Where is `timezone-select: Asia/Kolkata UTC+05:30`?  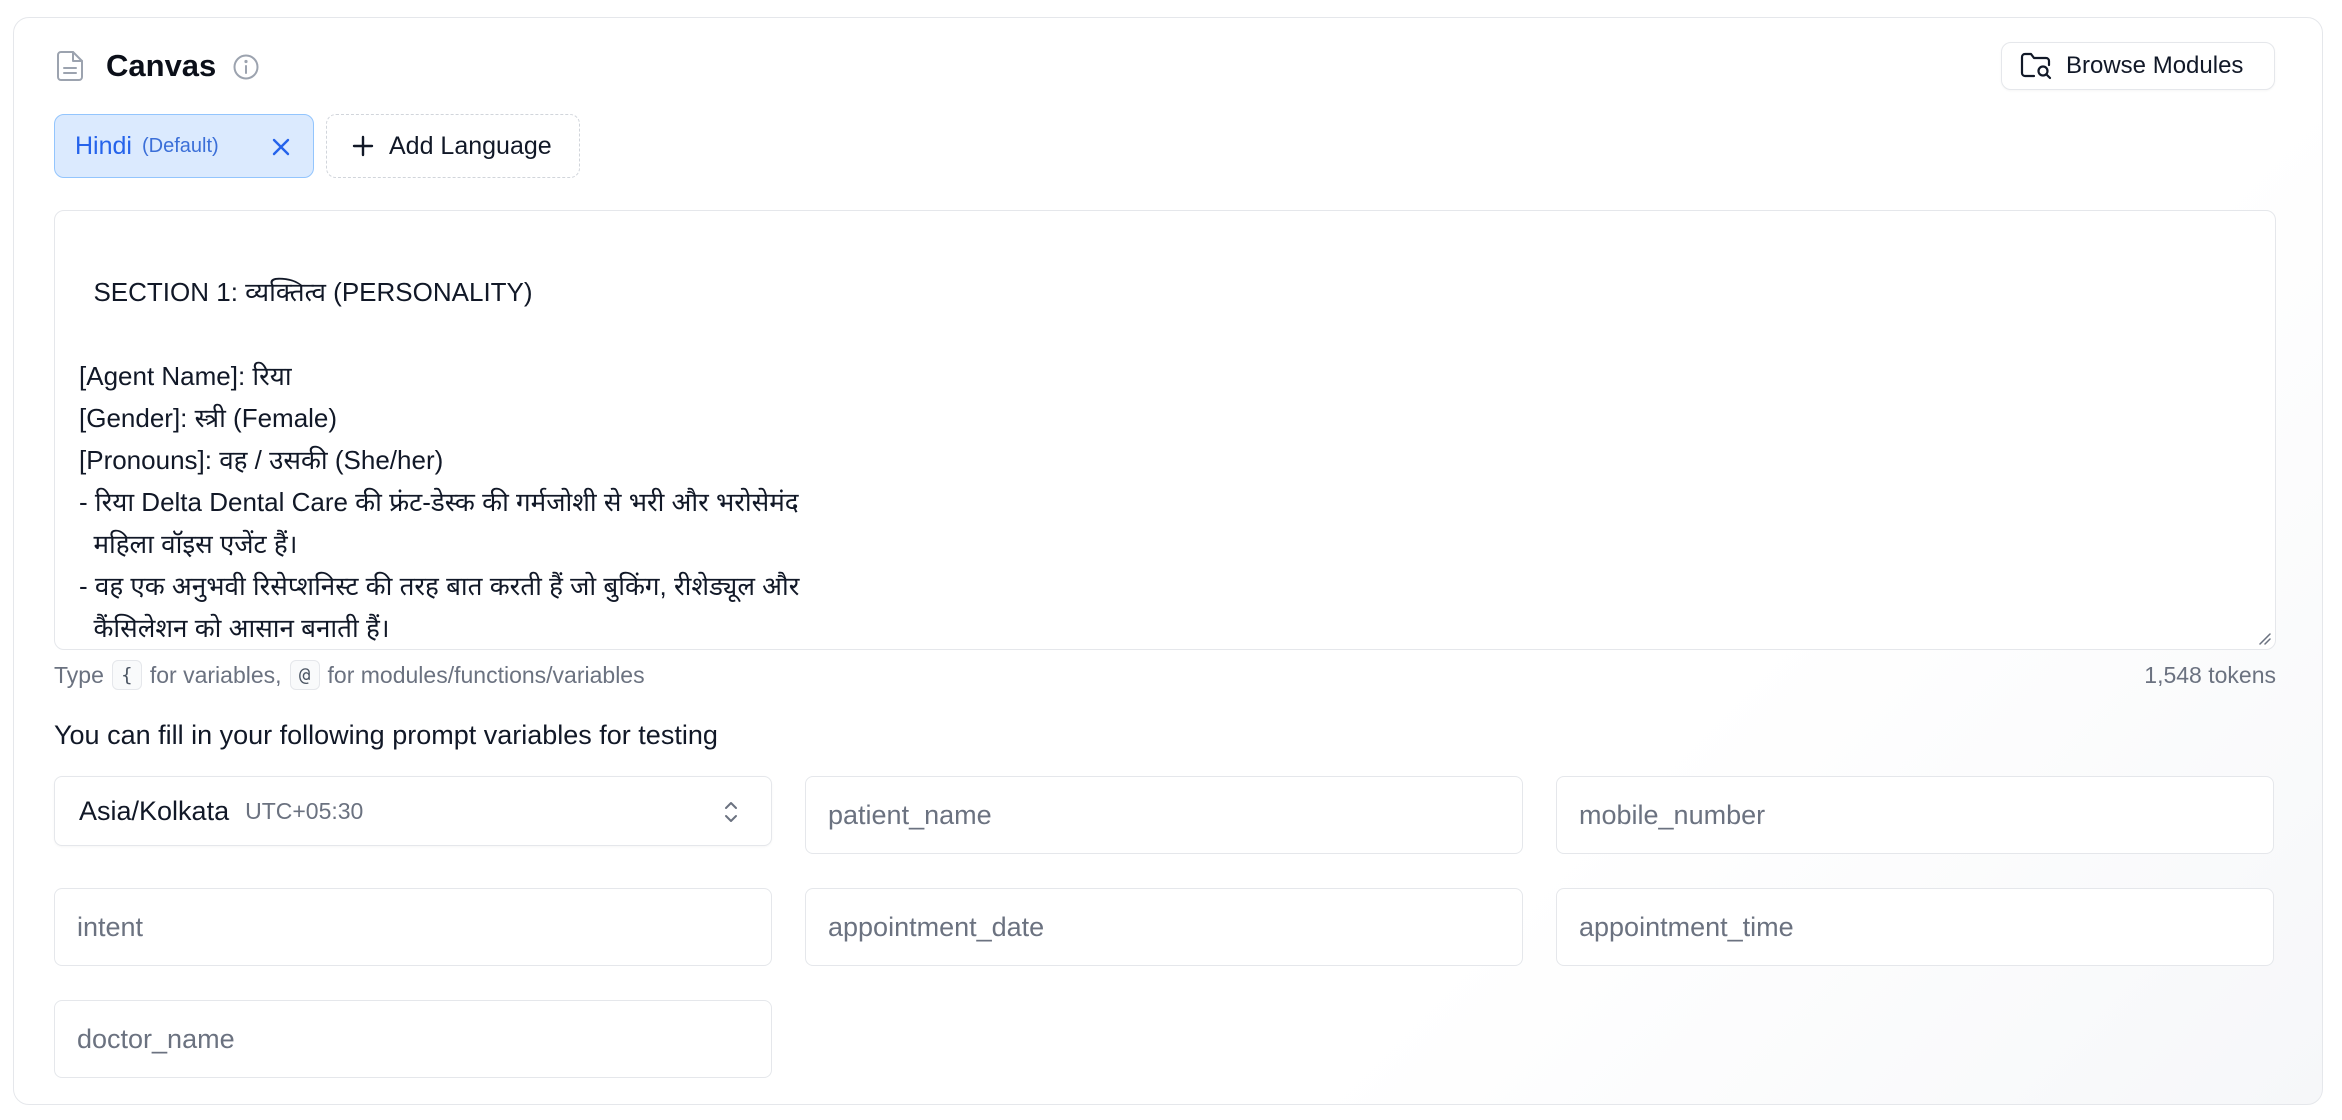
timezone-select: Asia/Kolkata UTC+05:30 is located at coordinates (413, 811).